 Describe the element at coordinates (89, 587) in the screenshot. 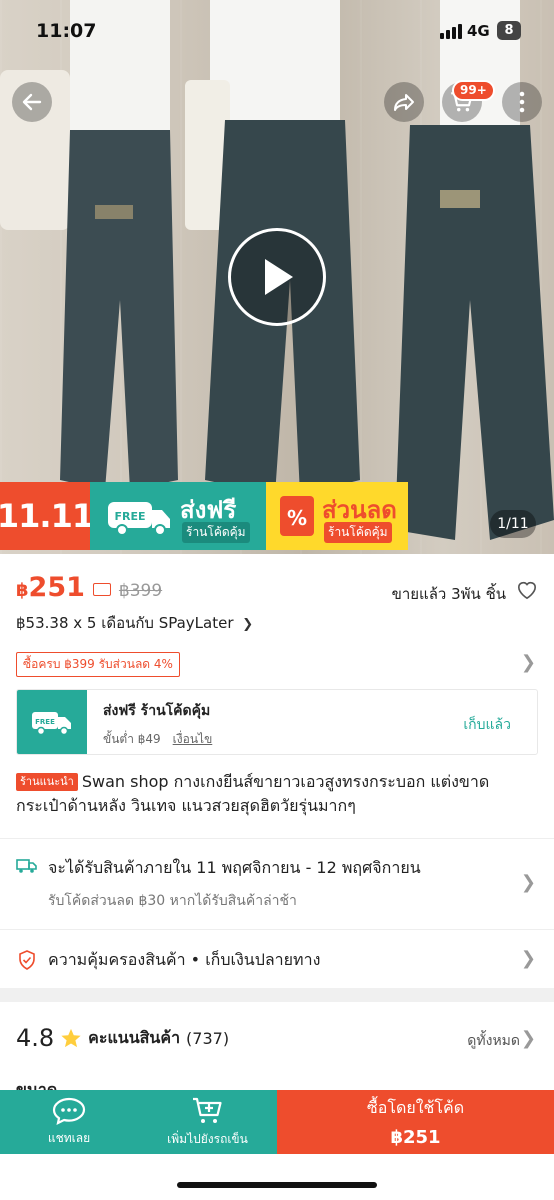

I see `price-row: ฿251 ฿399` at that location.